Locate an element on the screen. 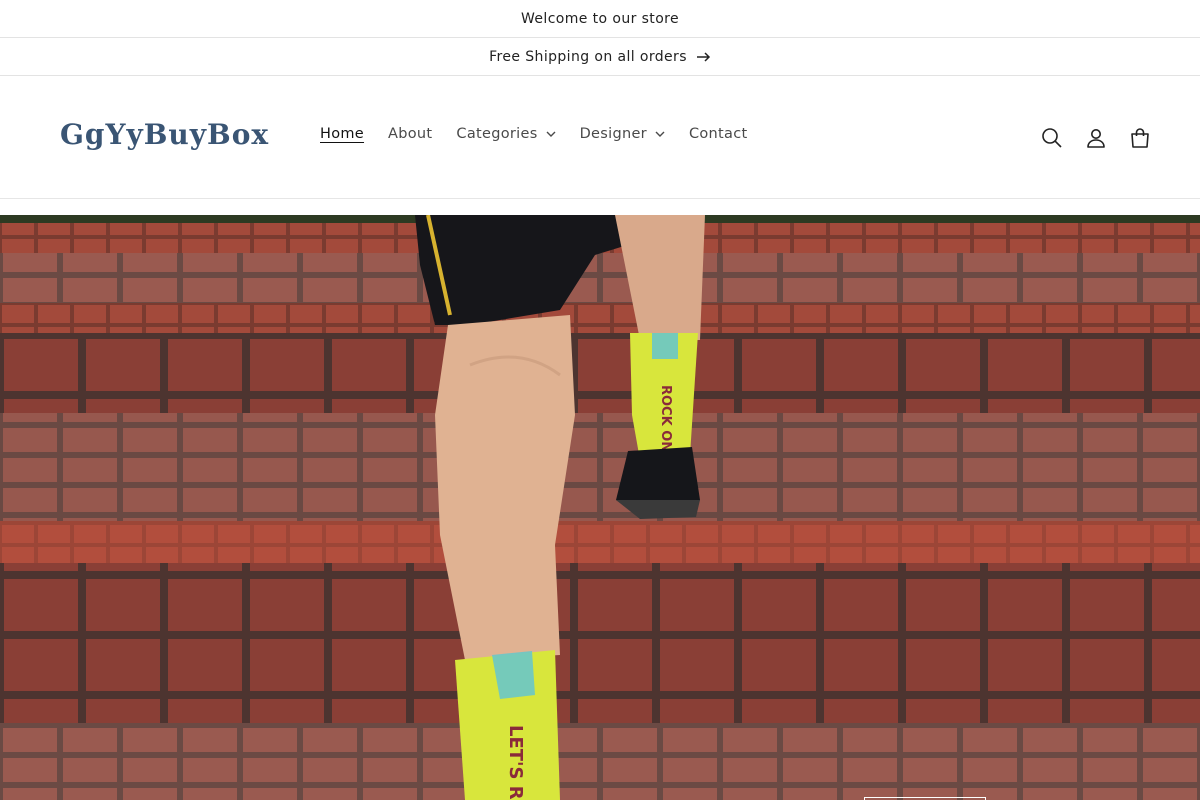  nav-designer-label: Designer is located at coordinates (613, 134).